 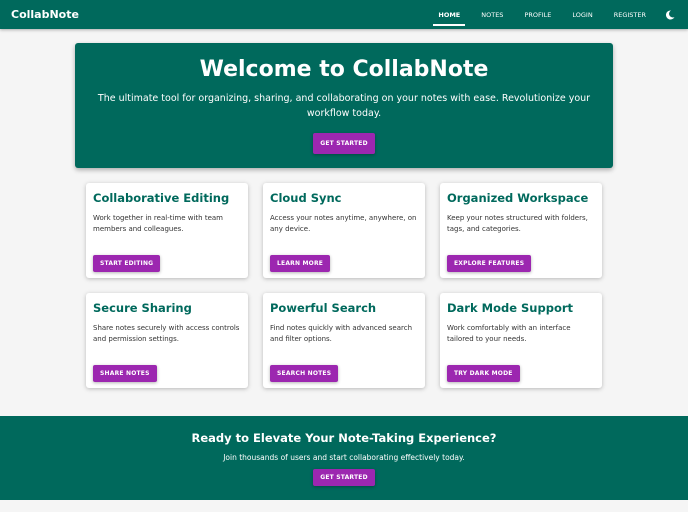 What do you see at coordinates (483, 373) in the screenshot?
I see `try-dark-mode-button: TRY DARK MODE` at bounding box center [483, 373].